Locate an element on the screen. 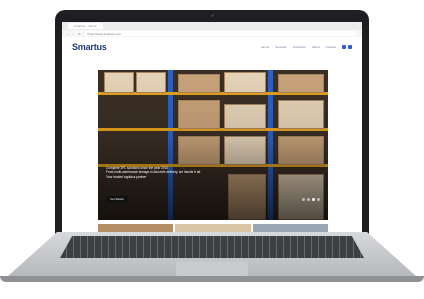  camera-icon is located at coordinates (212, 15).